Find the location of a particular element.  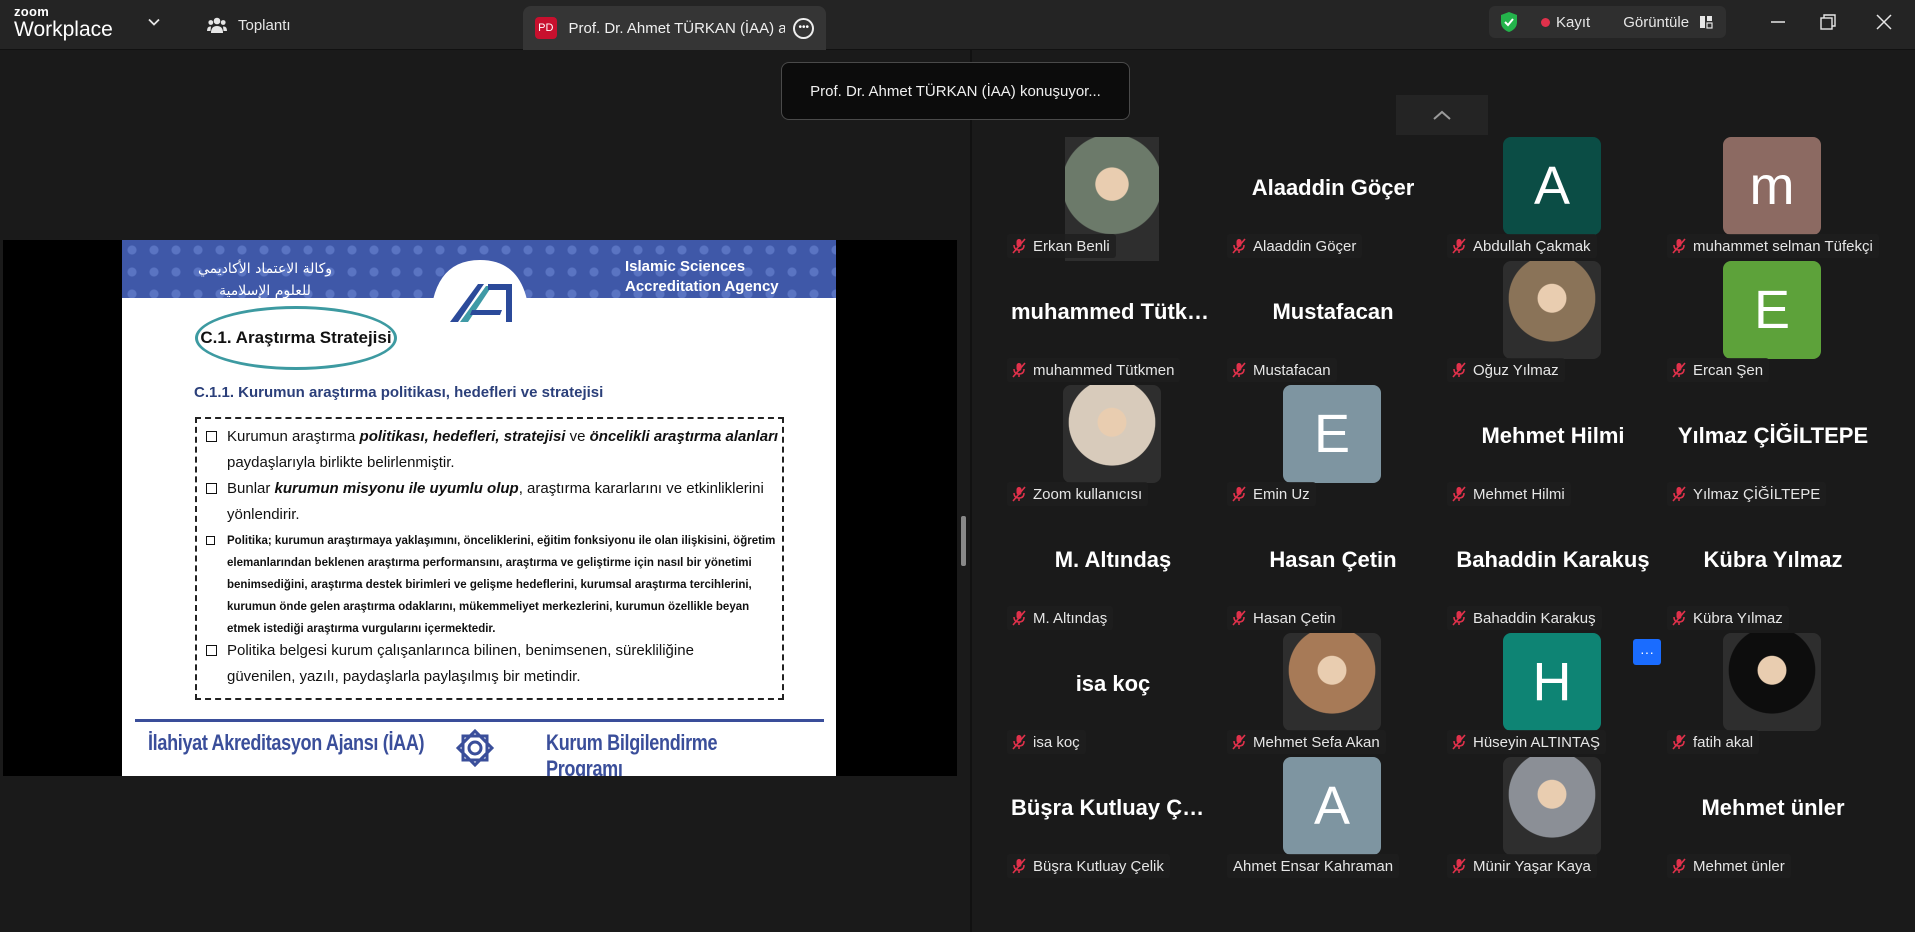

view-label: Görüntüle is located at coordinates (1656, 22).